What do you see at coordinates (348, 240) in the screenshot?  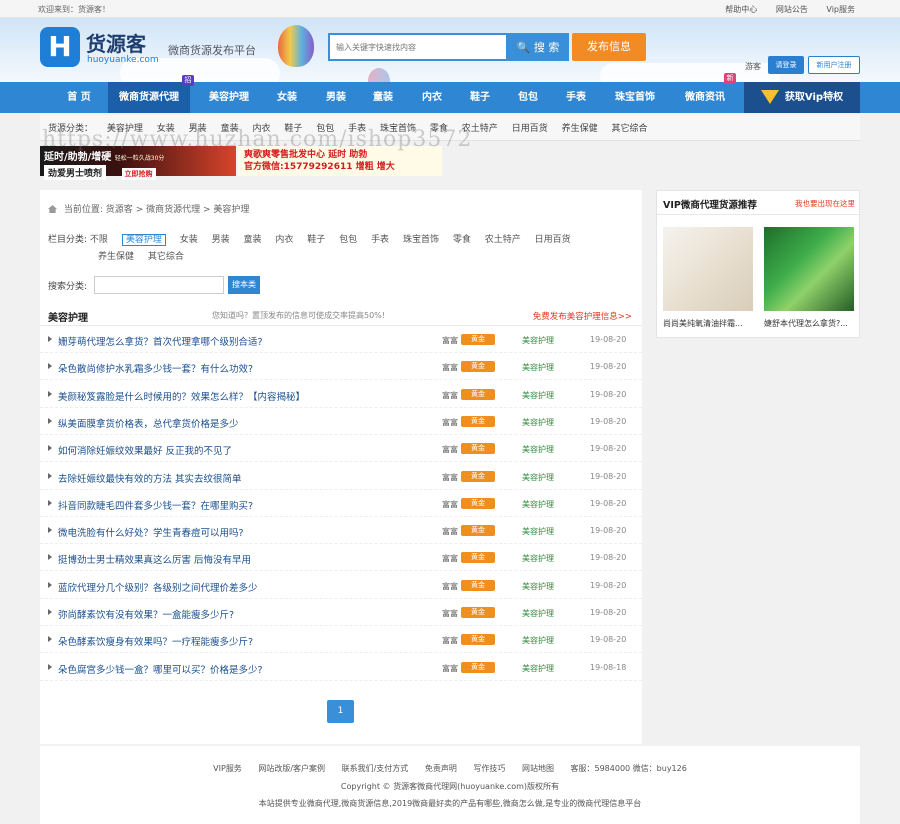 I see `filter-option: 包包` at bounding box center [348, 240].